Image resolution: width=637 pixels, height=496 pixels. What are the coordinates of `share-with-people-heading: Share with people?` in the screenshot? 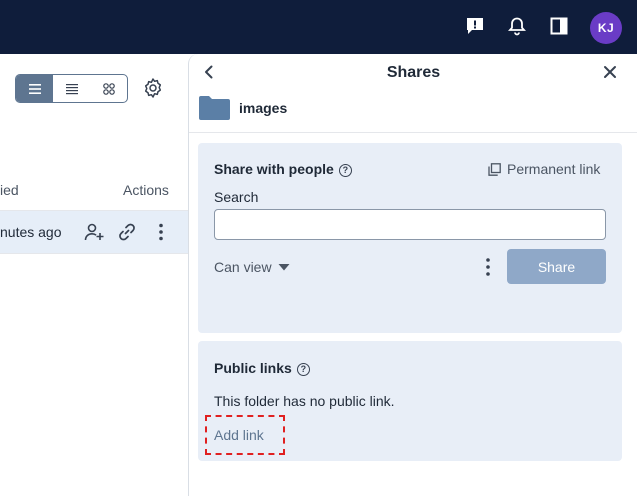 It's located at (283, 169).